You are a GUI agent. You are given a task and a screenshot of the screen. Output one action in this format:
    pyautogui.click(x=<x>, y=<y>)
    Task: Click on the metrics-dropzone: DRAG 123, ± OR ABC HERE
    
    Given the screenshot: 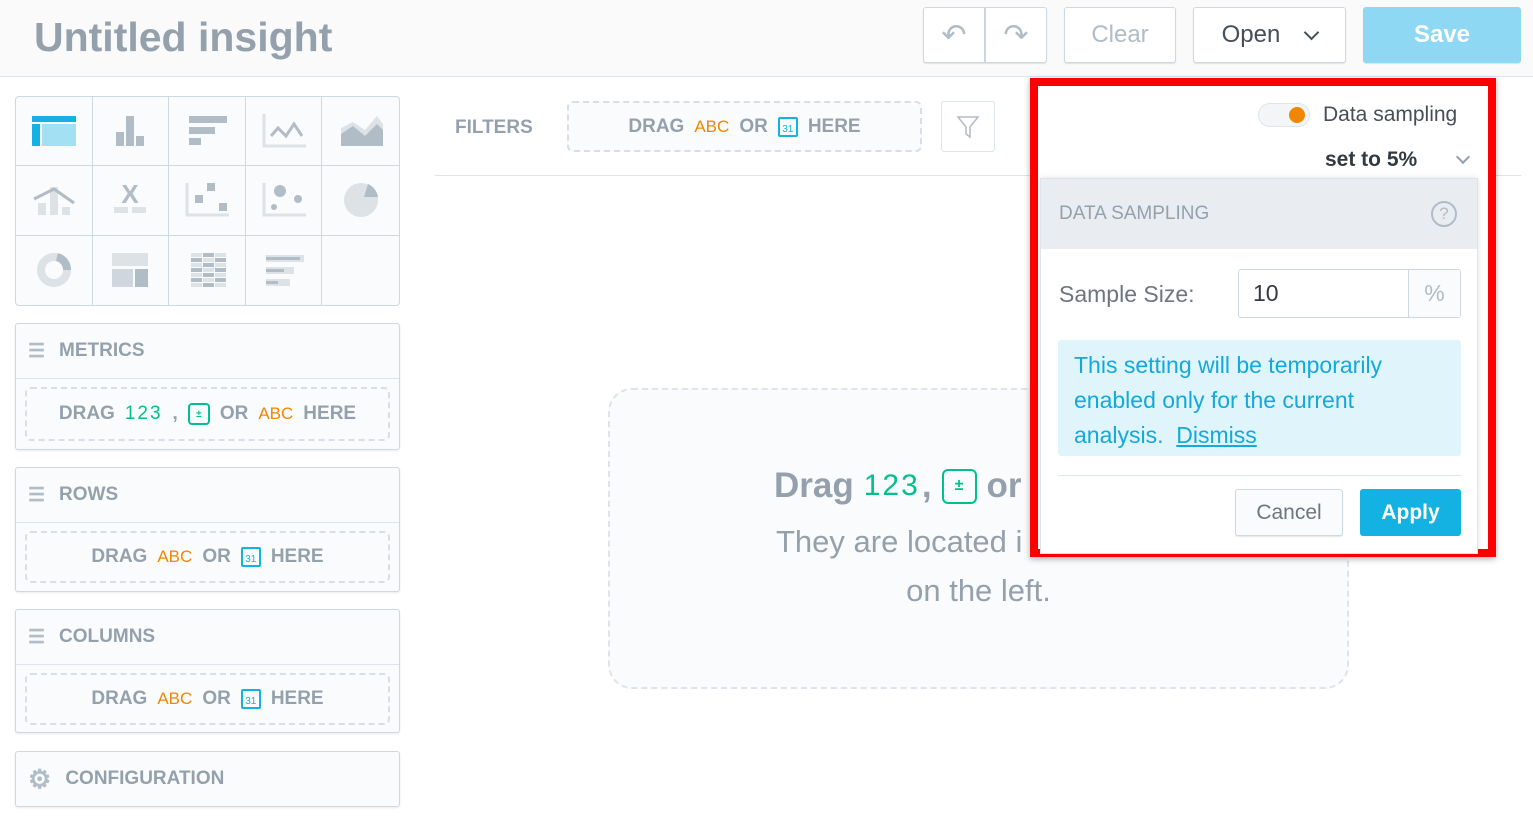 What is the action you would take?
    pyautogui.click(x=207, y=414)
    